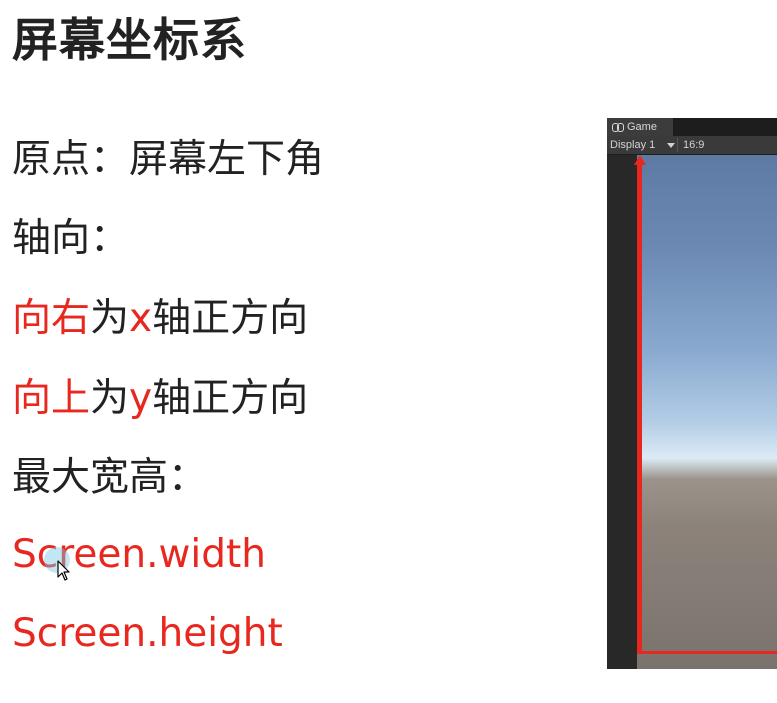 This screenshot has height=703, width=777. What do you see at coordinates (110, 398) in the screenshot?
I see `y-mid-text: 为` at bounding box center [110, 398].